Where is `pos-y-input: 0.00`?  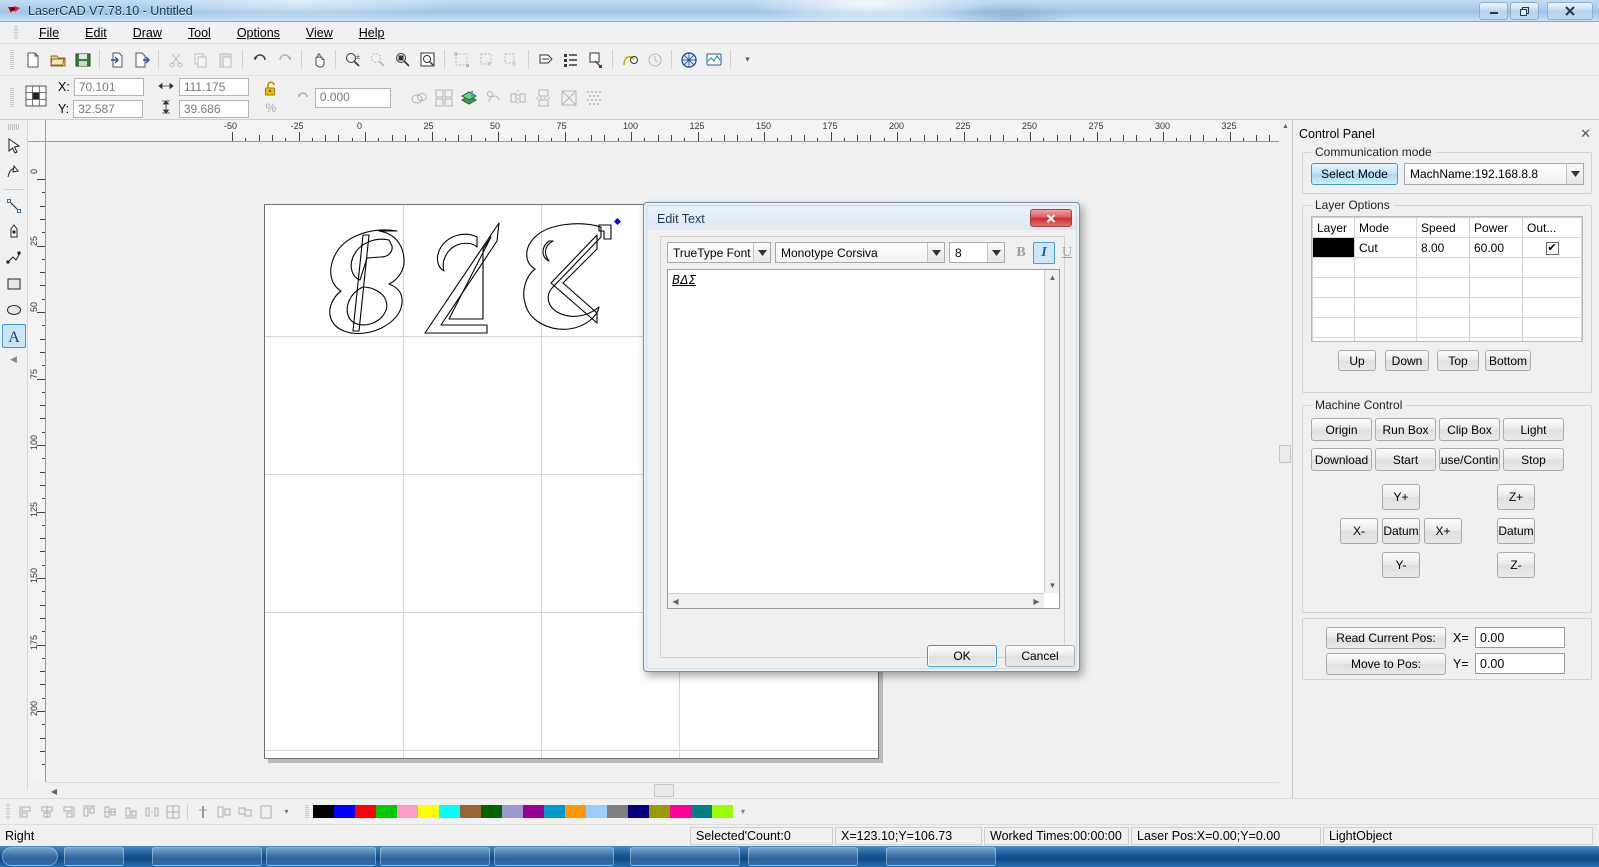
pos-y-input: 0.00 is located at coordinates (1520, 663).